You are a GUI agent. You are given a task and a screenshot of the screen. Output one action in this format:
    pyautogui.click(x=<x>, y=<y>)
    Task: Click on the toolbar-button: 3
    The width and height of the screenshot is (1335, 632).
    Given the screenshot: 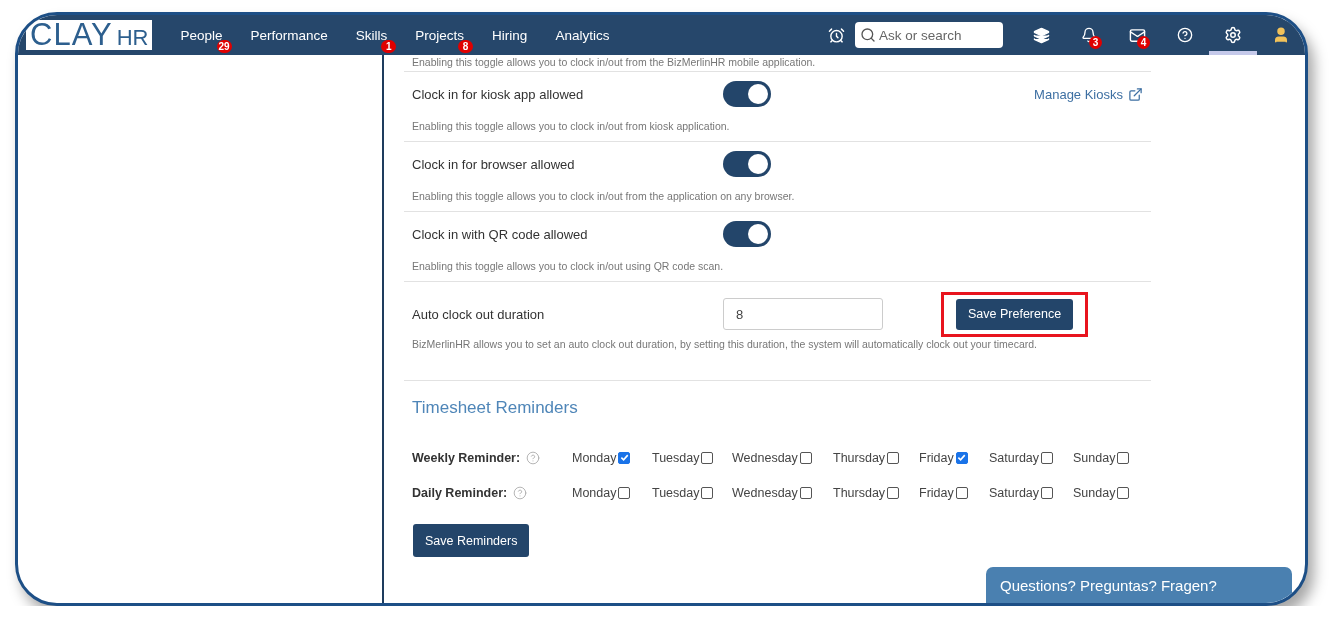 What is the action you would take?
    pyautogui.click(x=1089, y=35)
    